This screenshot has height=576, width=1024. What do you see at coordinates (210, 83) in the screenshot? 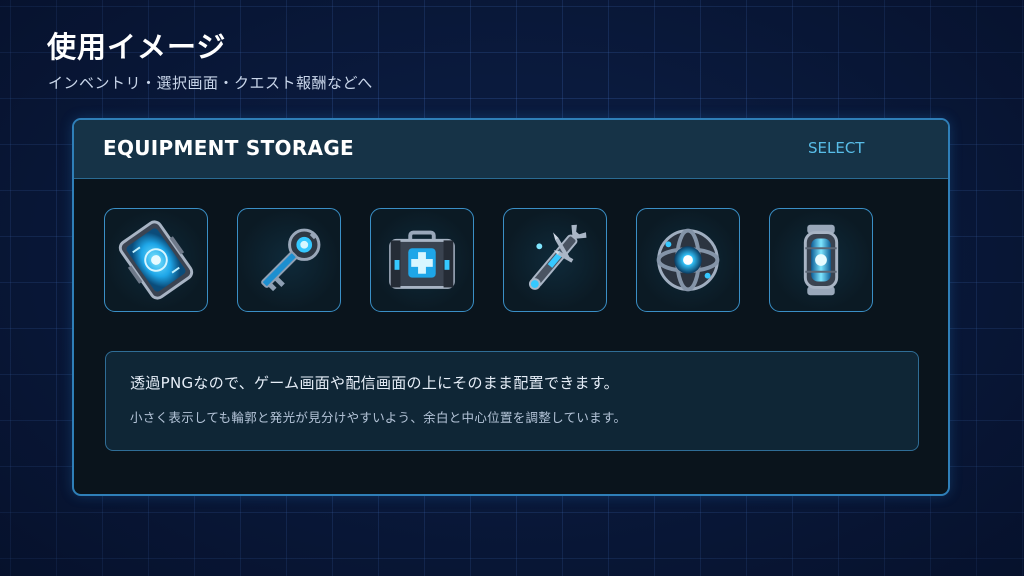
I see `page-subtitle: インベントリ・選択画面・クエスト報酬などへ` at bounding box center [210, 83].